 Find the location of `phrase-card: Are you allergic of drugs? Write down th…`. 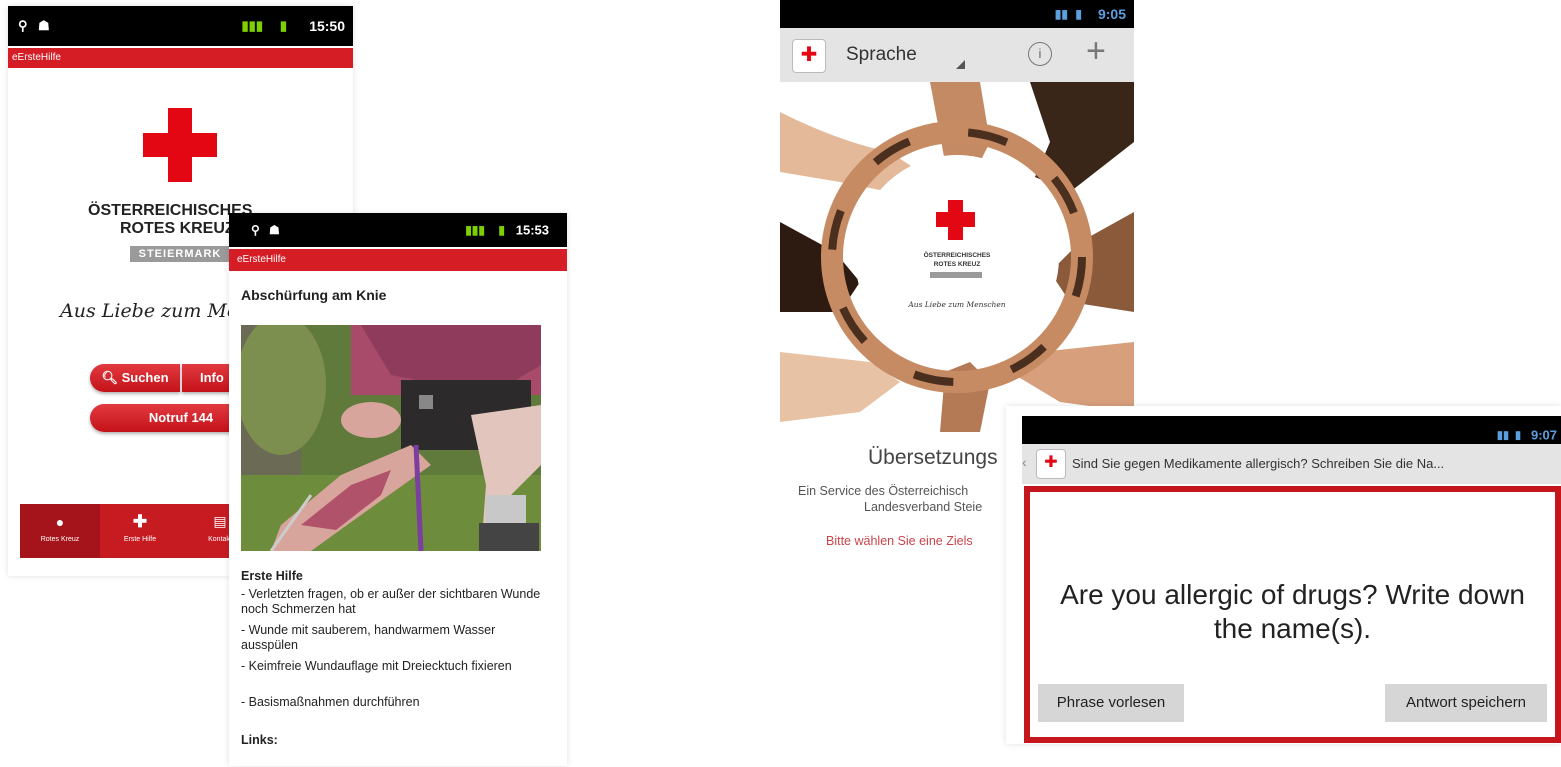

phrase-card: Are you allergic of drugs? Write down th… is located at coordinates (1292, 614).